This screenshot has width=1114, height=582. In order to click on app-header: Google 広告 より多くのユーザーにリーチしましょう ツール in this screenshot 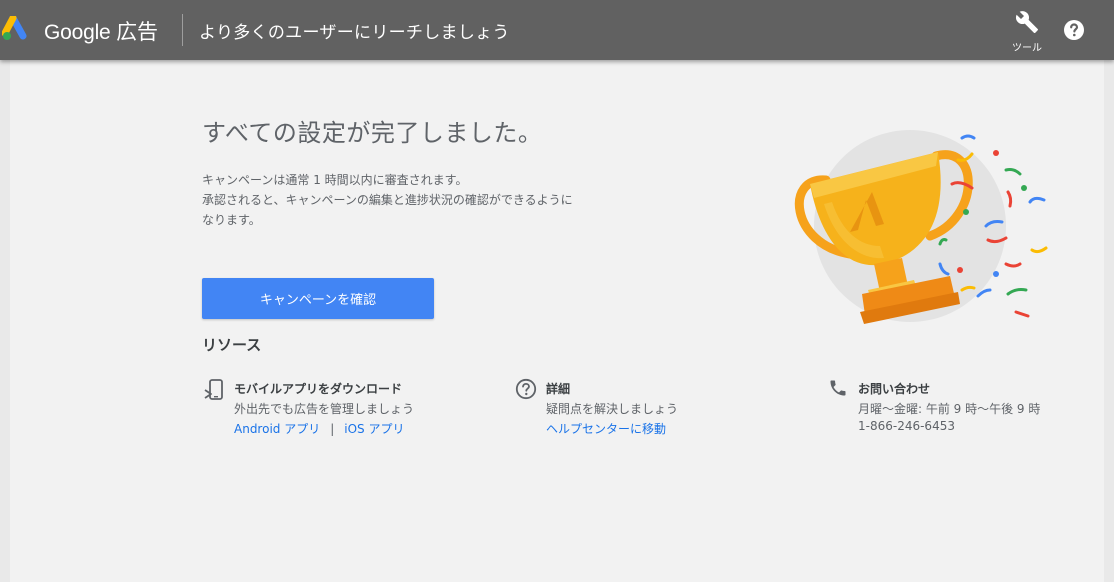, I will do `click(557, 30)`.